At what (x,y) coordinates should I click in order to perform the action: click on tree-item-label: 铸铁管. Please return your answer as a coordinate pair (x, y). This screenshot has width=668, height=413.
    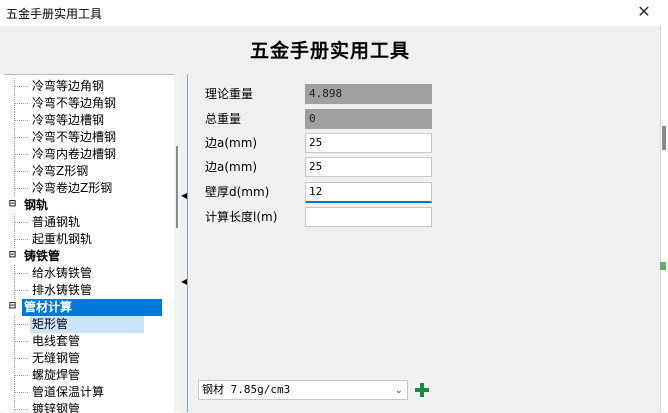
    Looking at the image, I should click on (42, 256).